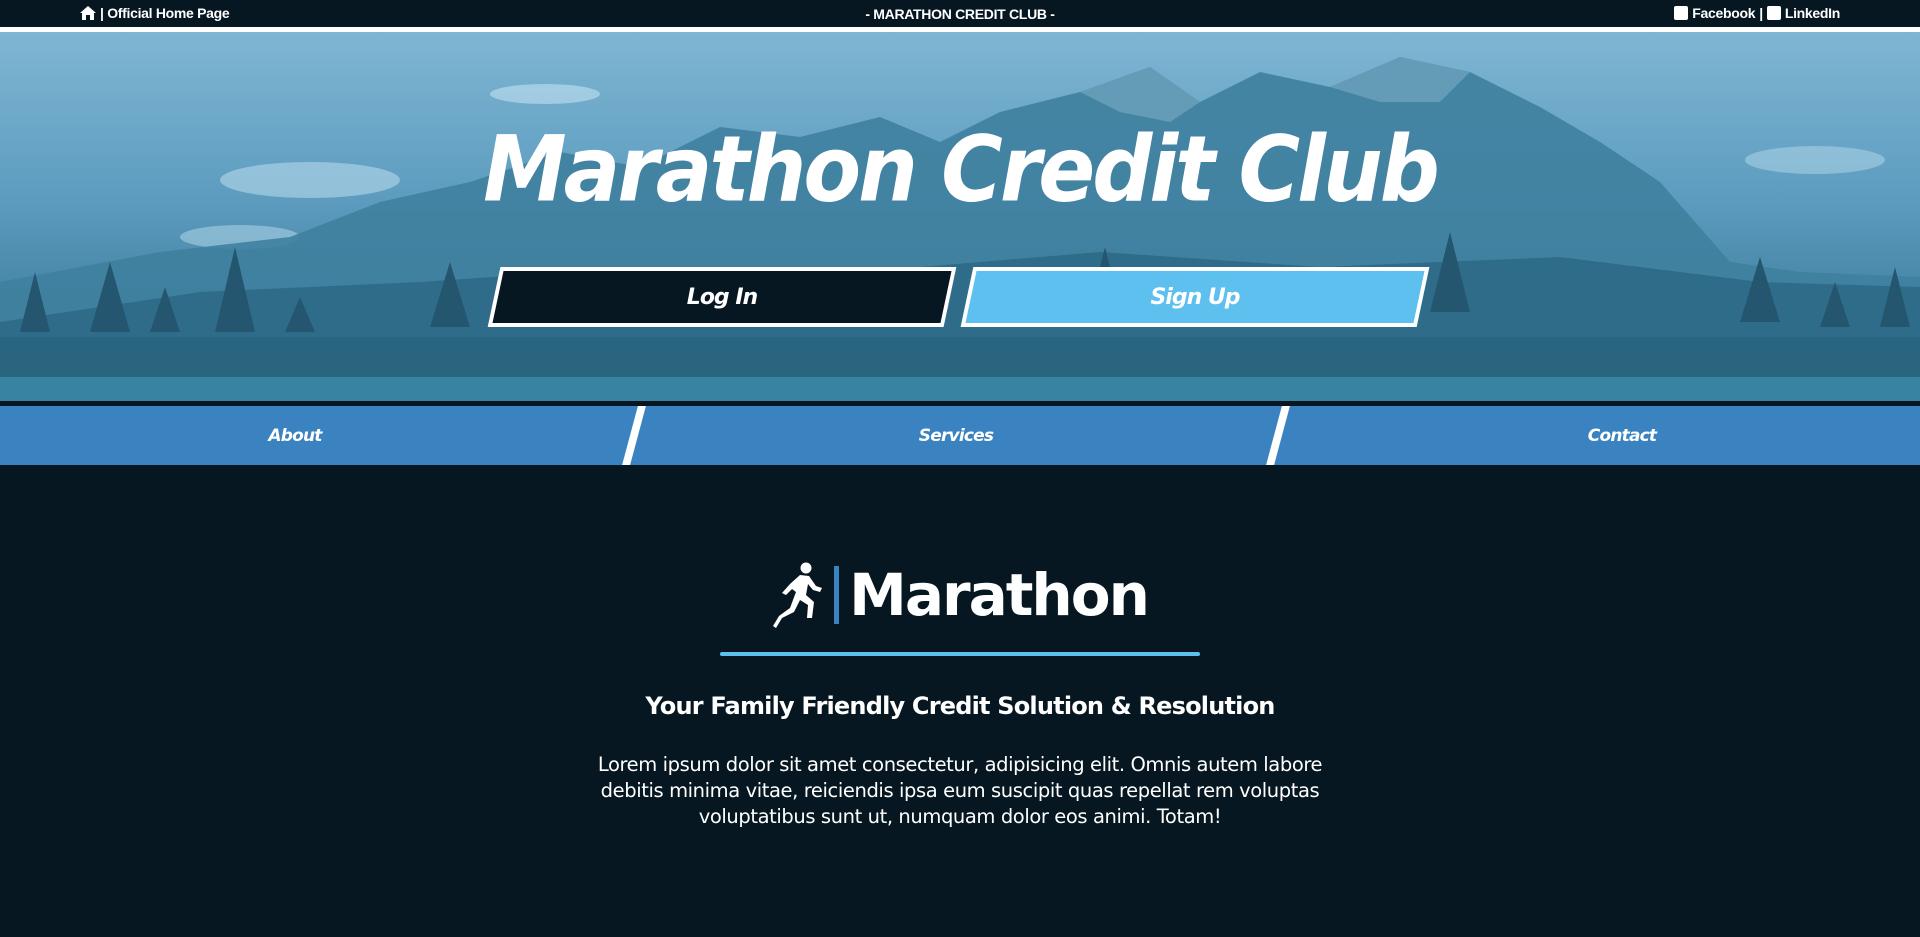  What do you see at coordinates (1723, 13) in the screenshot?
I see `facebook-link: Facebook` at bounding box center [1723, 13].